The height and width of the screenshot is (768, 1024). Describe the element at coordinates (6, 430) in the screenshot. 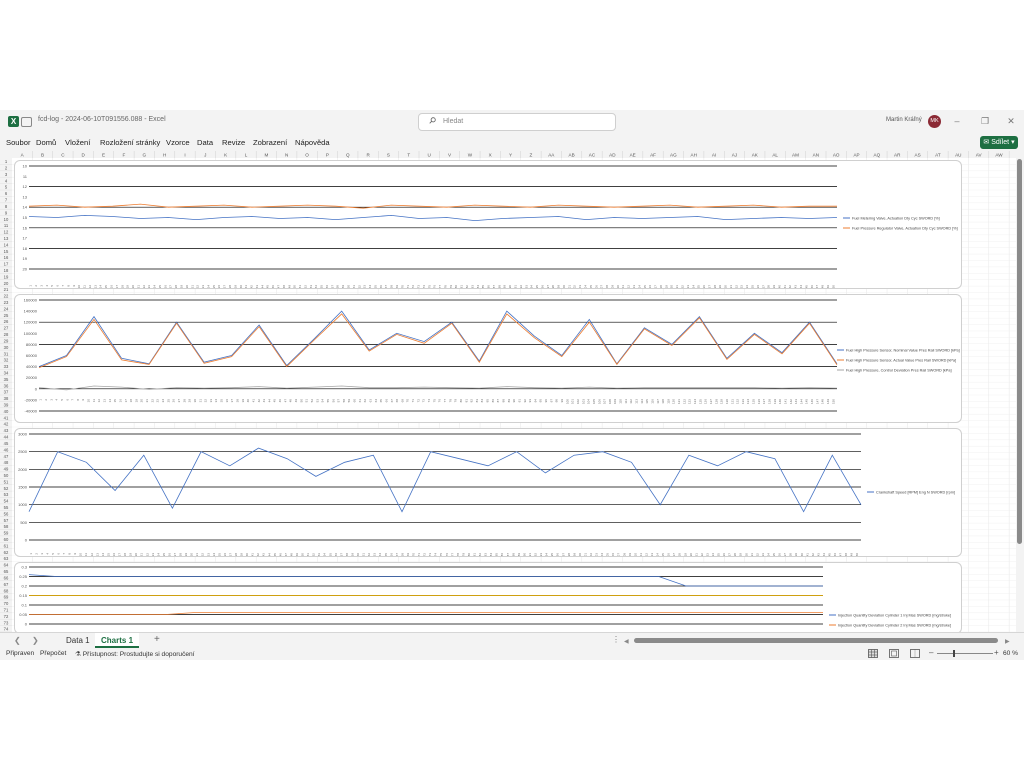

I see `row-header: 43` at that location.